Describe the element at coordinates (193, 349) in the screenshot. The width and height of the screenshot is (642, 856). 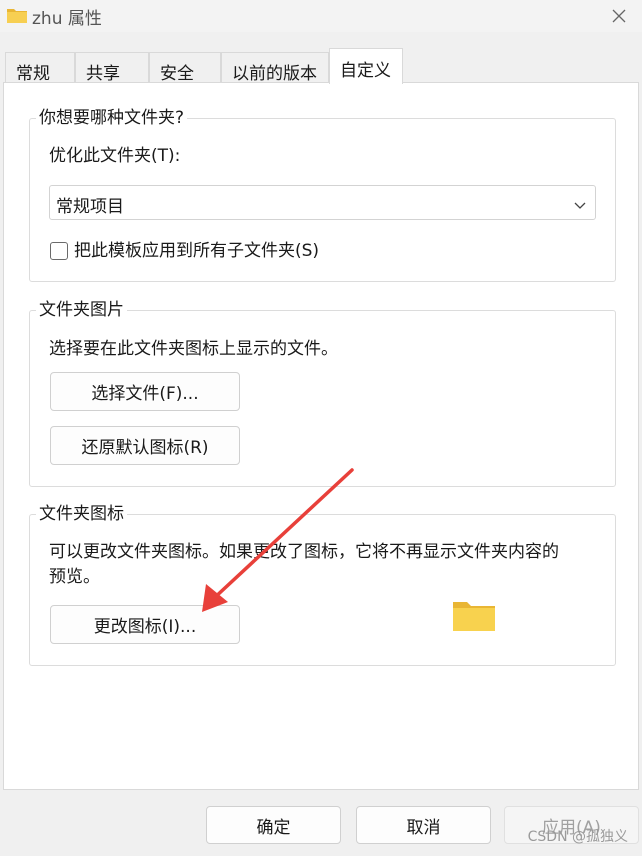
I see `folder-picture-description: 选择要在此文件夹图标上显示的文件。` at that location.